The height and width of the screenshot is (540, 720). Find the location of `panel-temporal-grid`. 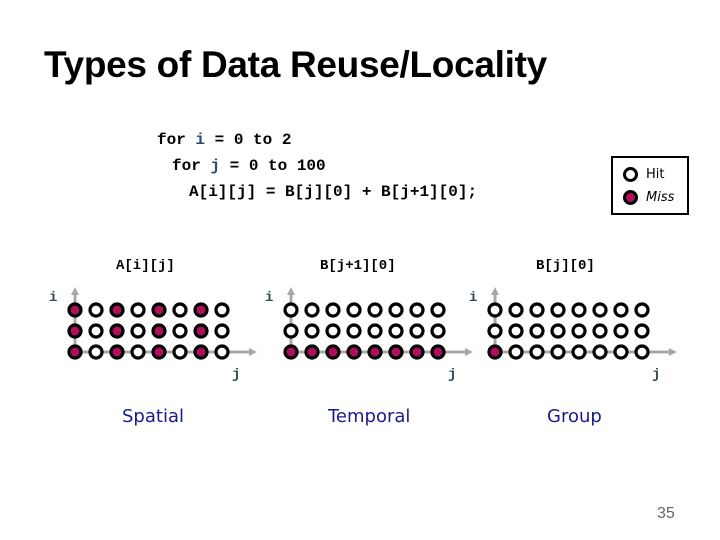

panel-temporal-grid is located at coordinates (378, 323).